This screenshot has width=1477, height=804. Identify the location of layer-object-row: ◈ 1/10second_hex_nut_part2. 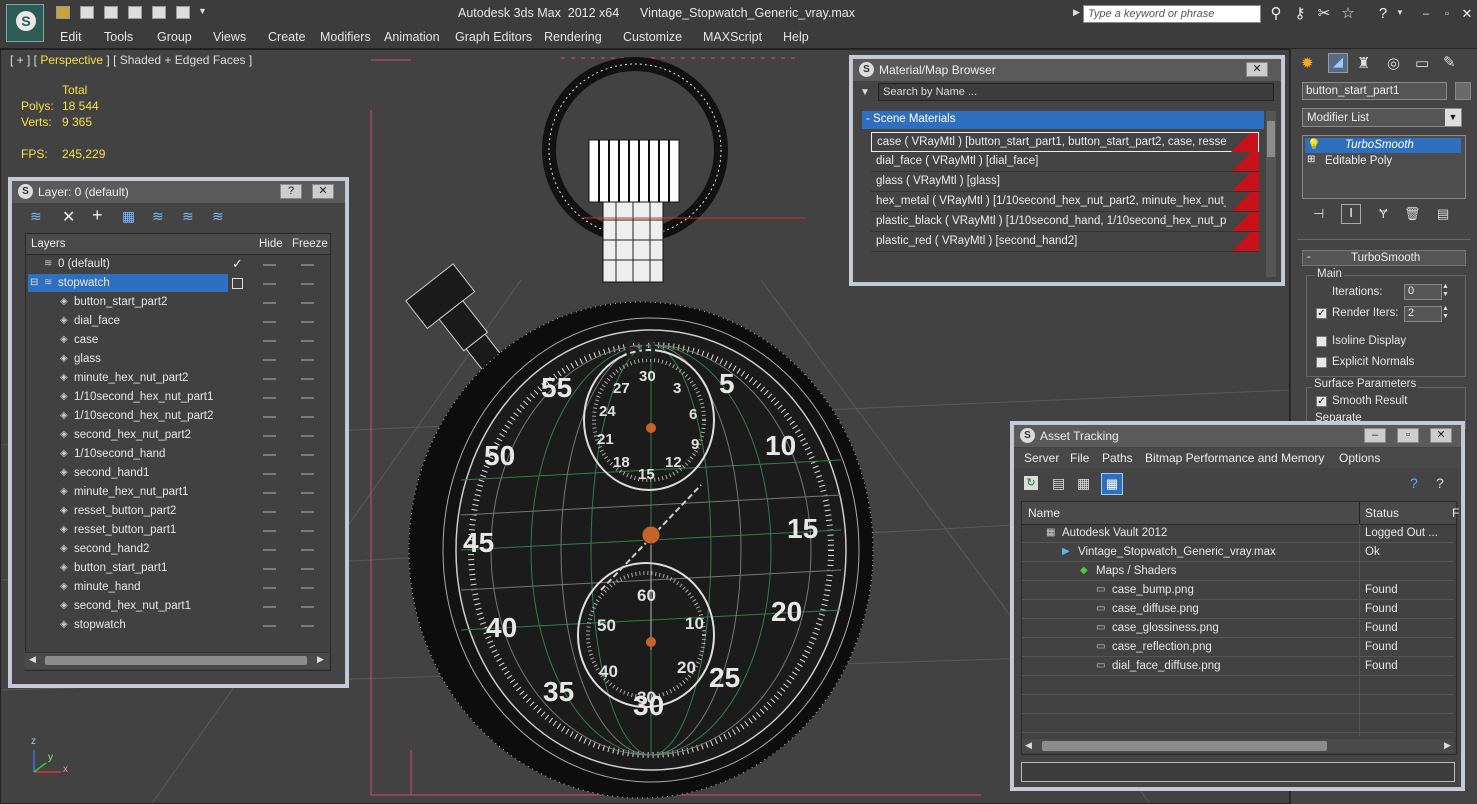
(178, 416).